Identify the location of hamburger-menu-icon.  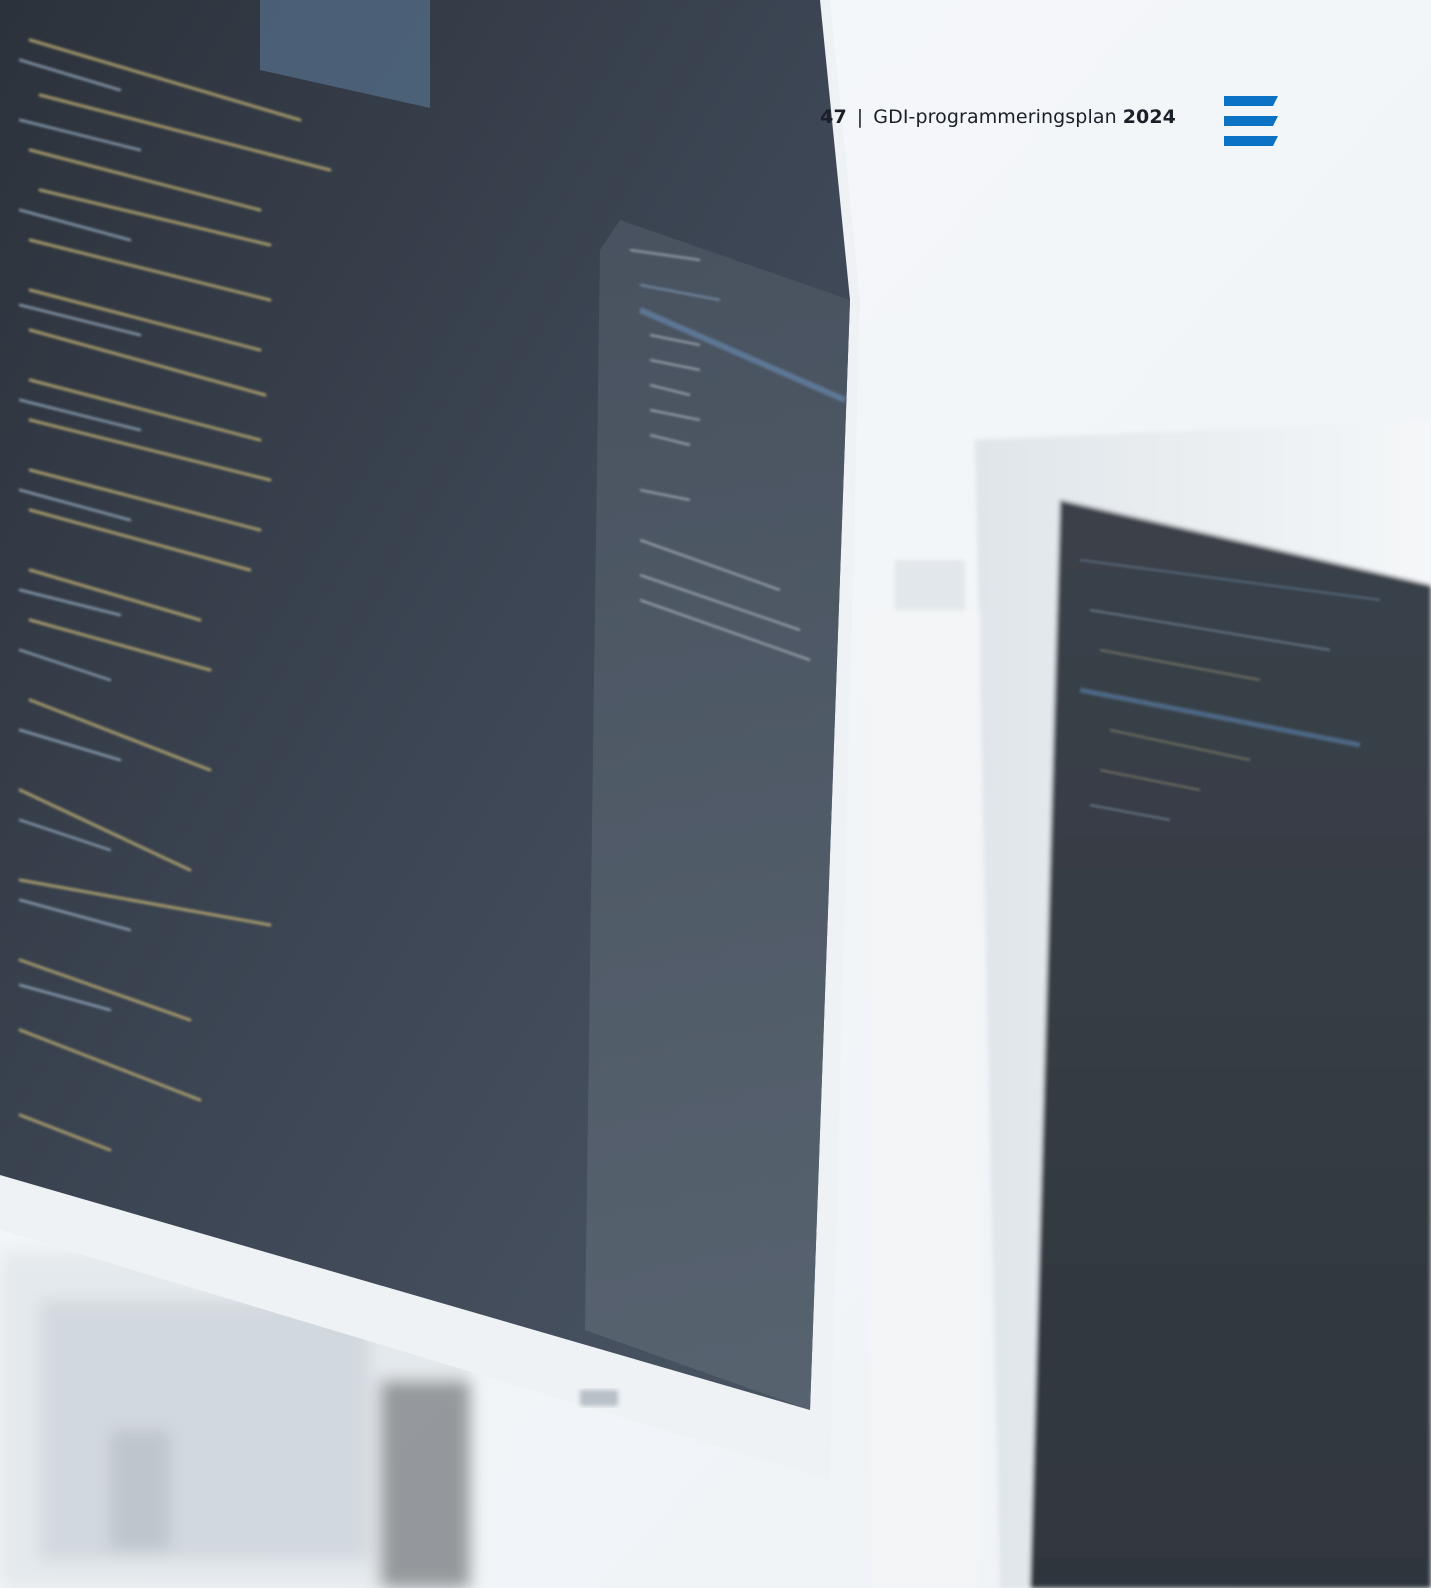
(1251, 122).